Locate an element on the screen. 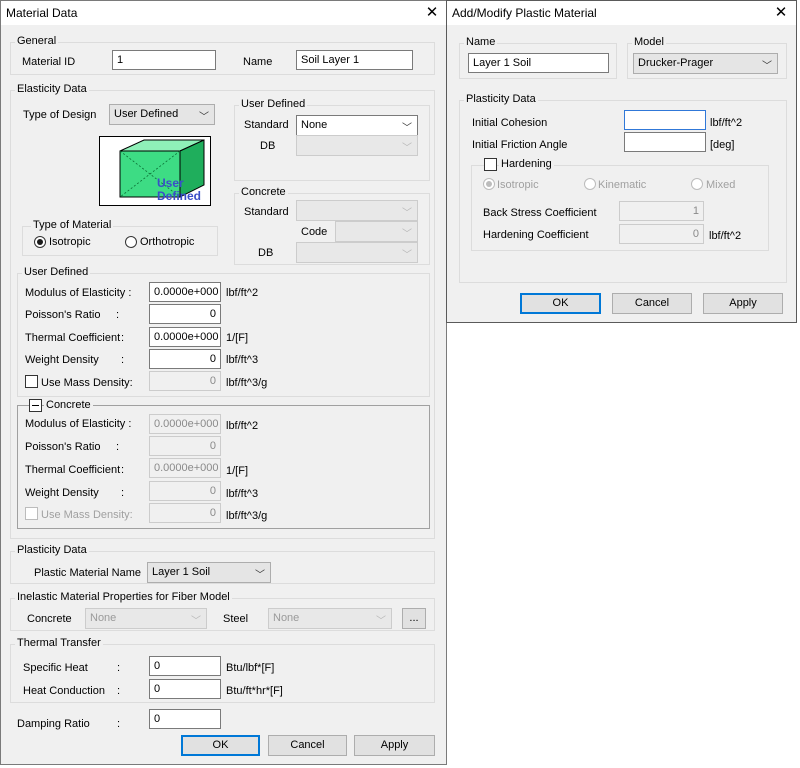 Image resolution: width=800 pixels, height=768 pixels. ud-mass-density-checkbox is located at coordinates (31, 381).